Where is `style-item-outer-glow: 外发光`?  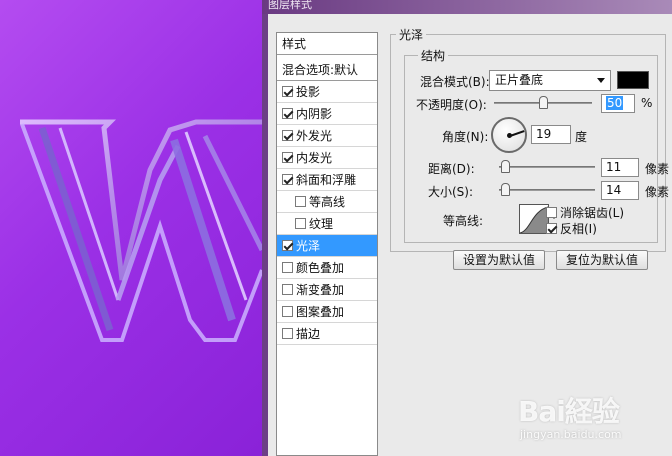
style-item-outer-glow: 外发光 is located at coordinates (327, 136).